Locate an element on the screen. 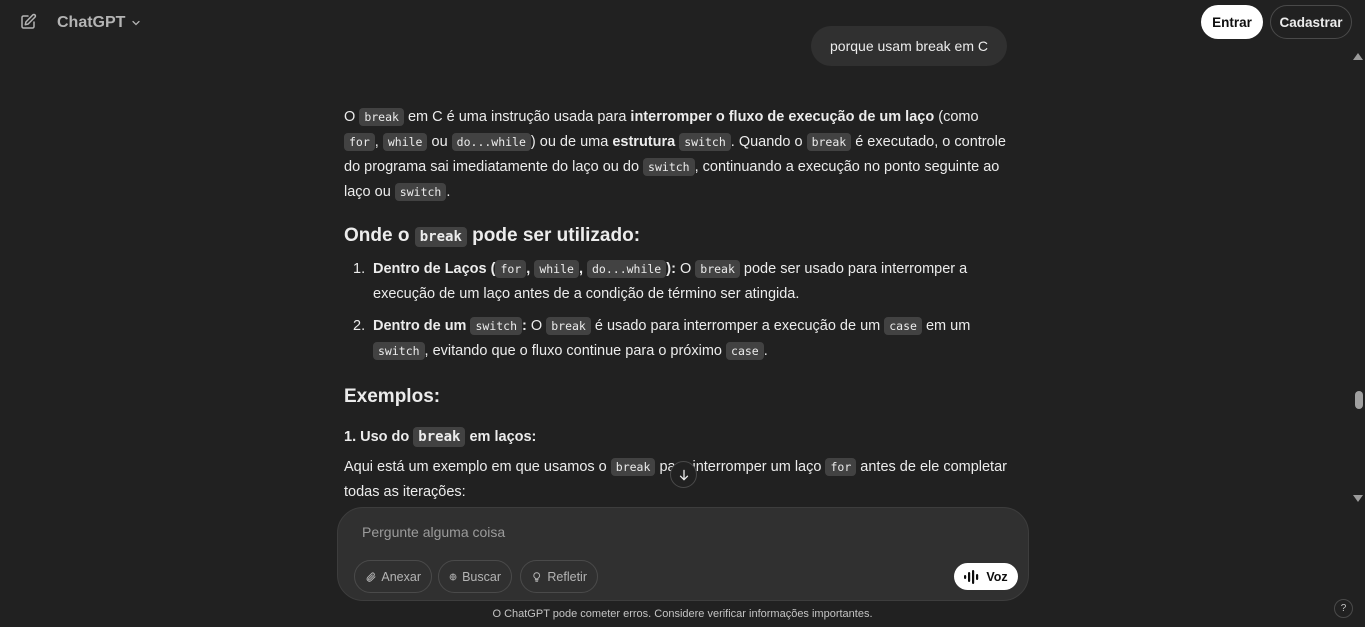 This screenshot has height=627, width=1365. subsection-heading: 1. Uso do break em laços: is located at coordinates (440, 437).